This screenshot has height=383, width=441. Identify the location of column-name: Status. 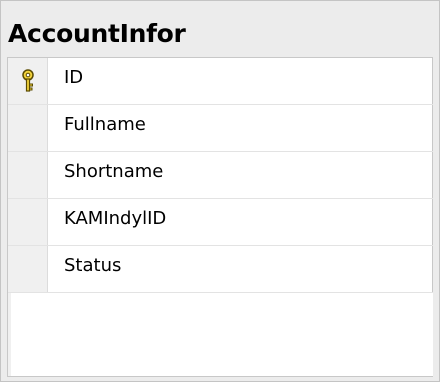
(93, 265).